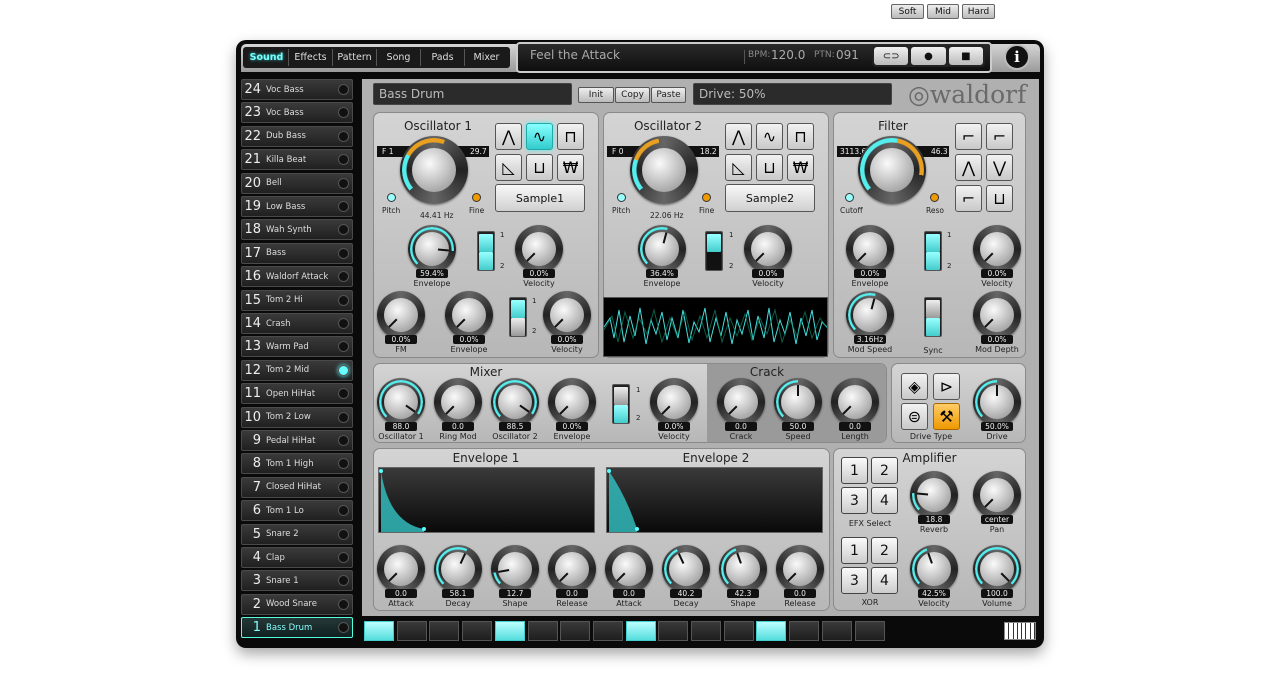 This screenshot has width=1280, height=689. Describe the element at coordinates (999, 198) in the screenshot. I see `filter-comb: ⊔` at that location.